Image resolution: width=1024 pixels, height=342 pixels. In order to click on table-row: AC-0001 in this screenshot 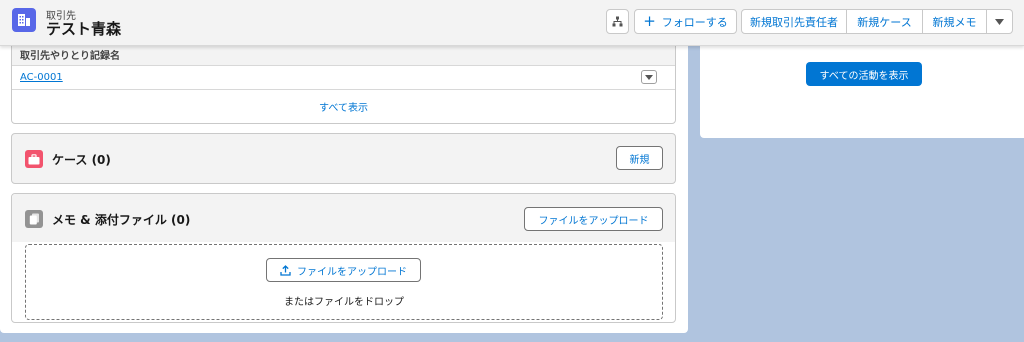, I will do `click(343, 78)`.